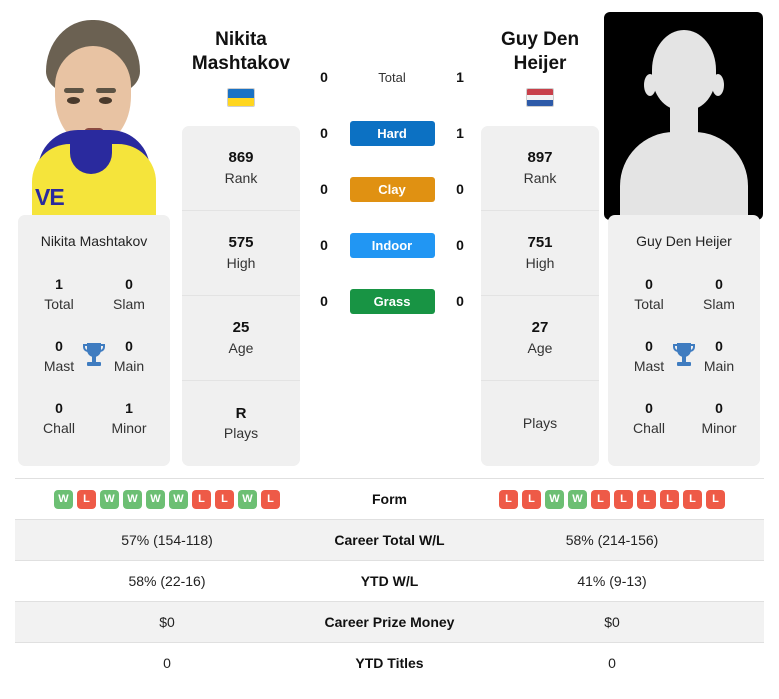 This screenshot has width=779, height=699. What do you see at coordinates (241, 93) in the screenshot?
I see `flag-band-blue` at bounding box center [241, 93].